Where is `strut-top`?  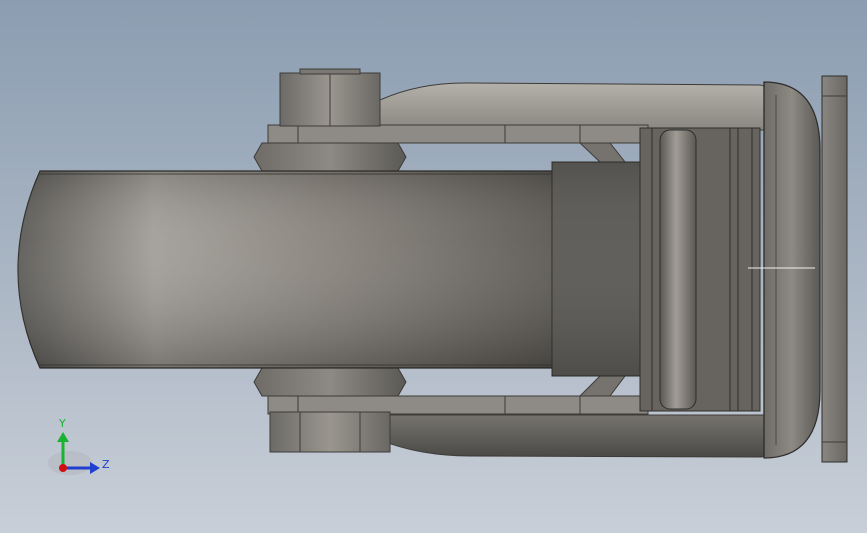 strut-top is located at coordinates (602, 152).